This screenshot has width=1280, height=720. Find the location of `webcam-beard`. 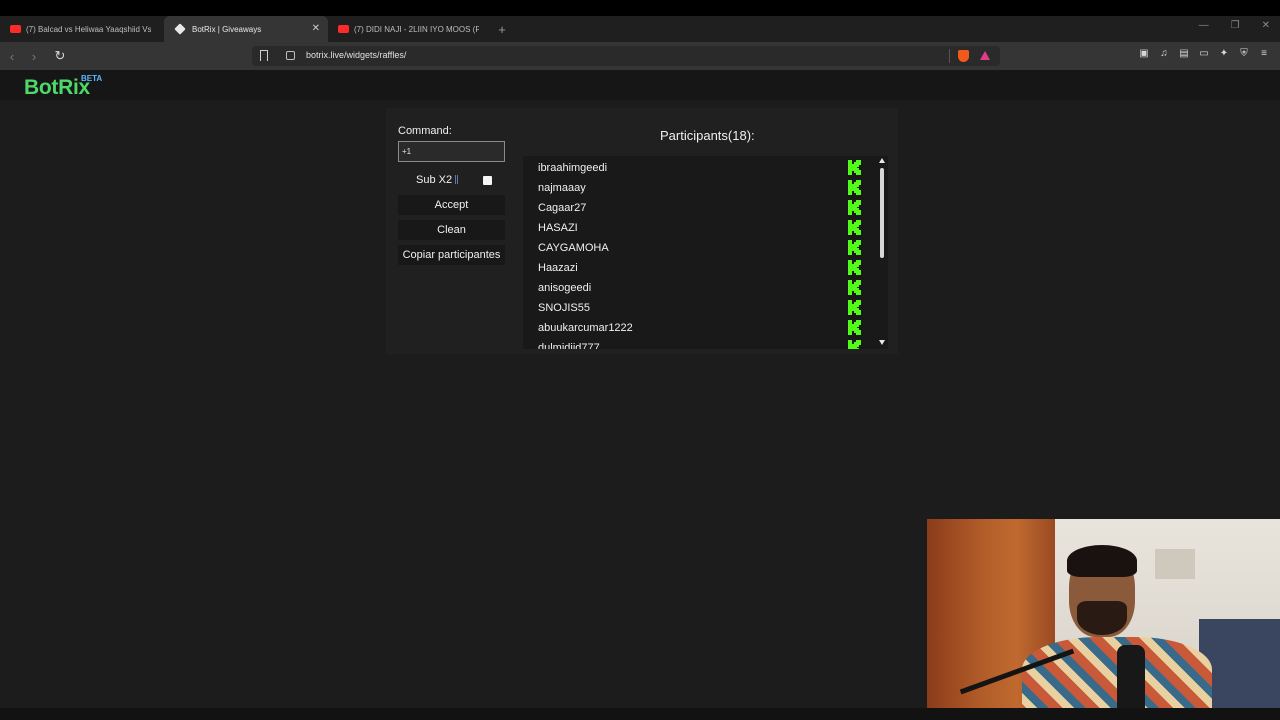

webcam-beard is located at coordinates (1102, 618).